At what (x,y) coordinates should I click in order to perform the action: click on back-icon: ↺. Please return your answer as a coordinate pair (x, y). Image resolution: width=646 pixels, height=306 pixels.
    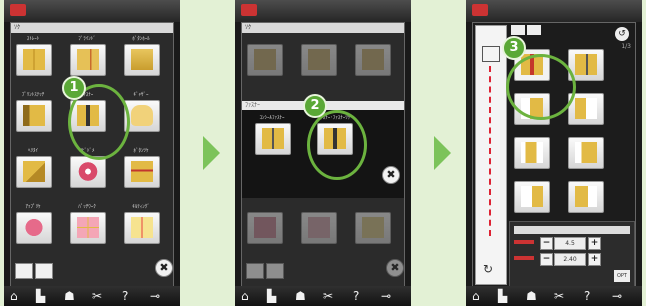
    Looking at the image, I should click on (622, 34).